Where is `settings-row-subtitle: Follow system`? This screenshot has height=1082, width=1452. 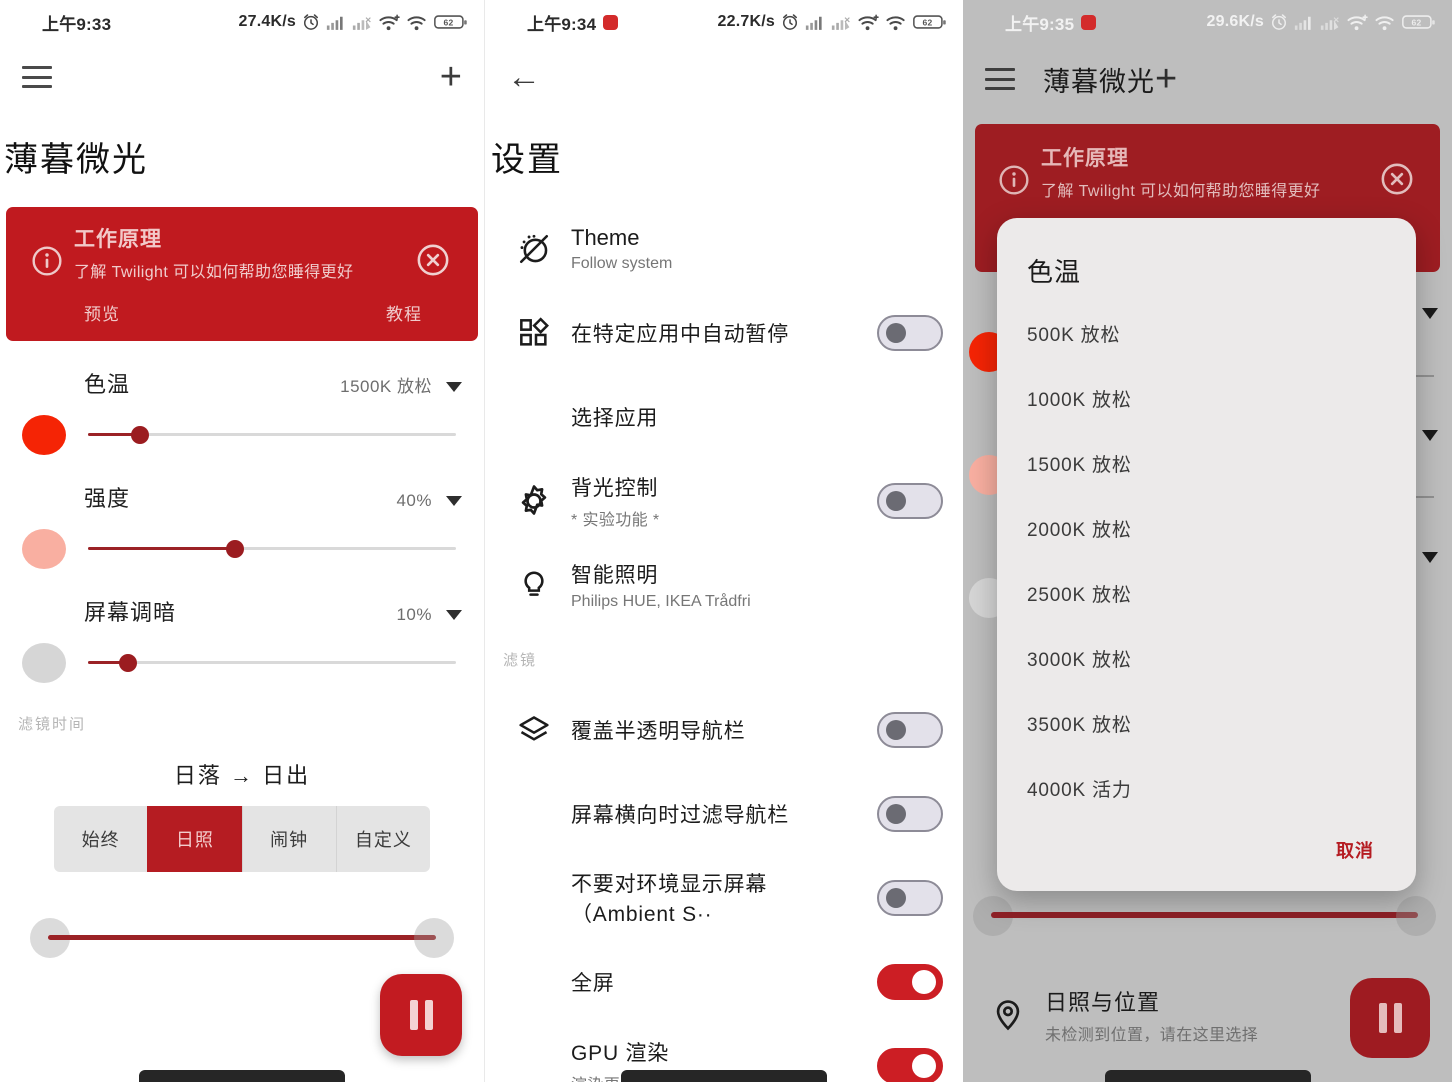 settings-row-subtitle: Follow system is located at coordinates (622, 263).